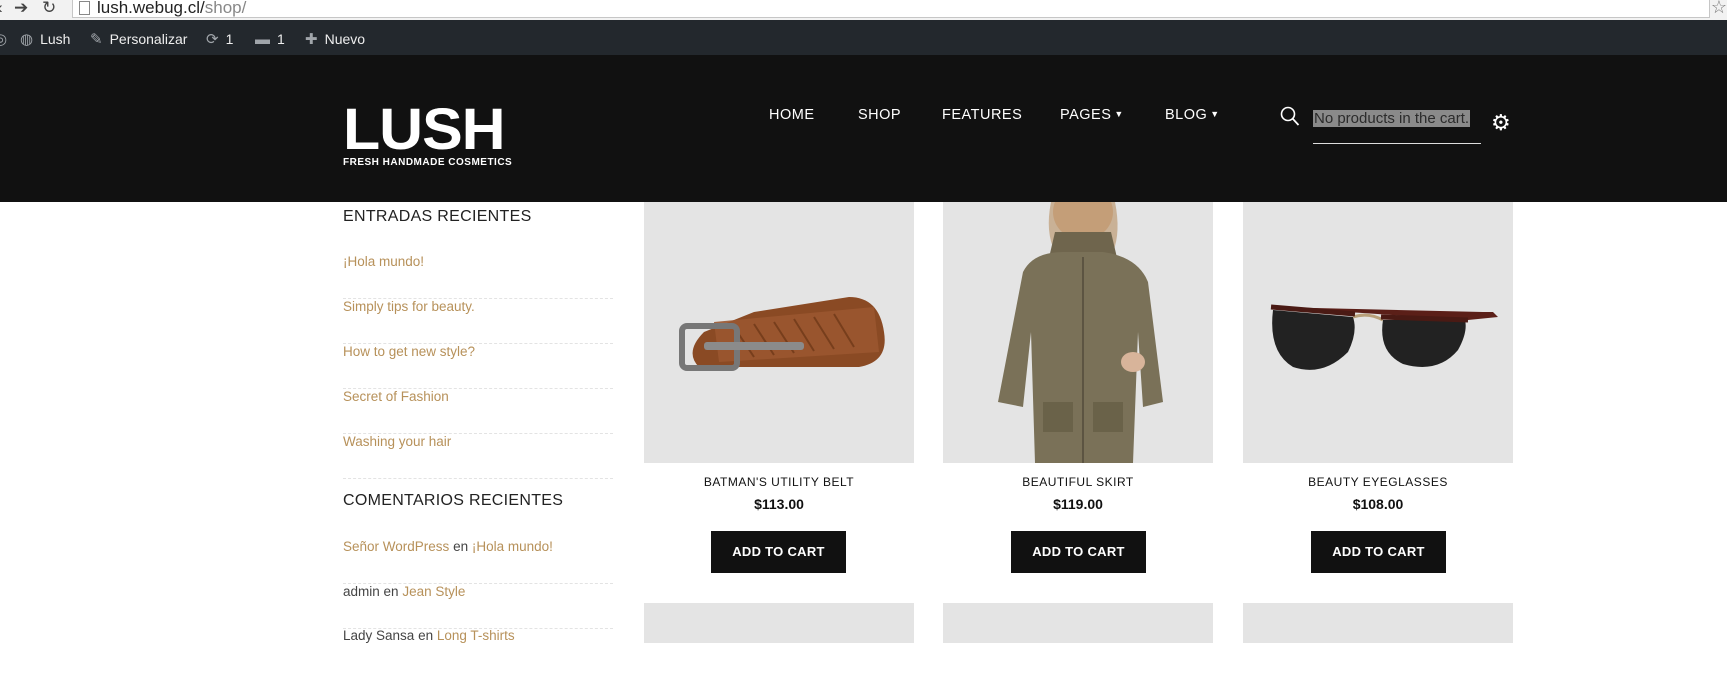 This screenshot has height=673, width=1727. What do you see at coordinates (379, 635) in the screenshot?
I see `comment-author: Lady Sansa` at bounding box center [379, 635].